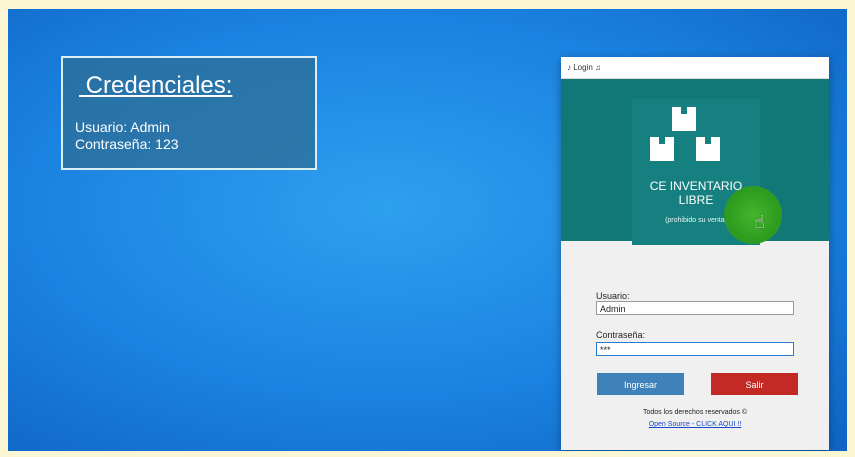 The width and height of the screenshot is (855, 457). I want to click on username-label: Usuario:, so click(613, 296).